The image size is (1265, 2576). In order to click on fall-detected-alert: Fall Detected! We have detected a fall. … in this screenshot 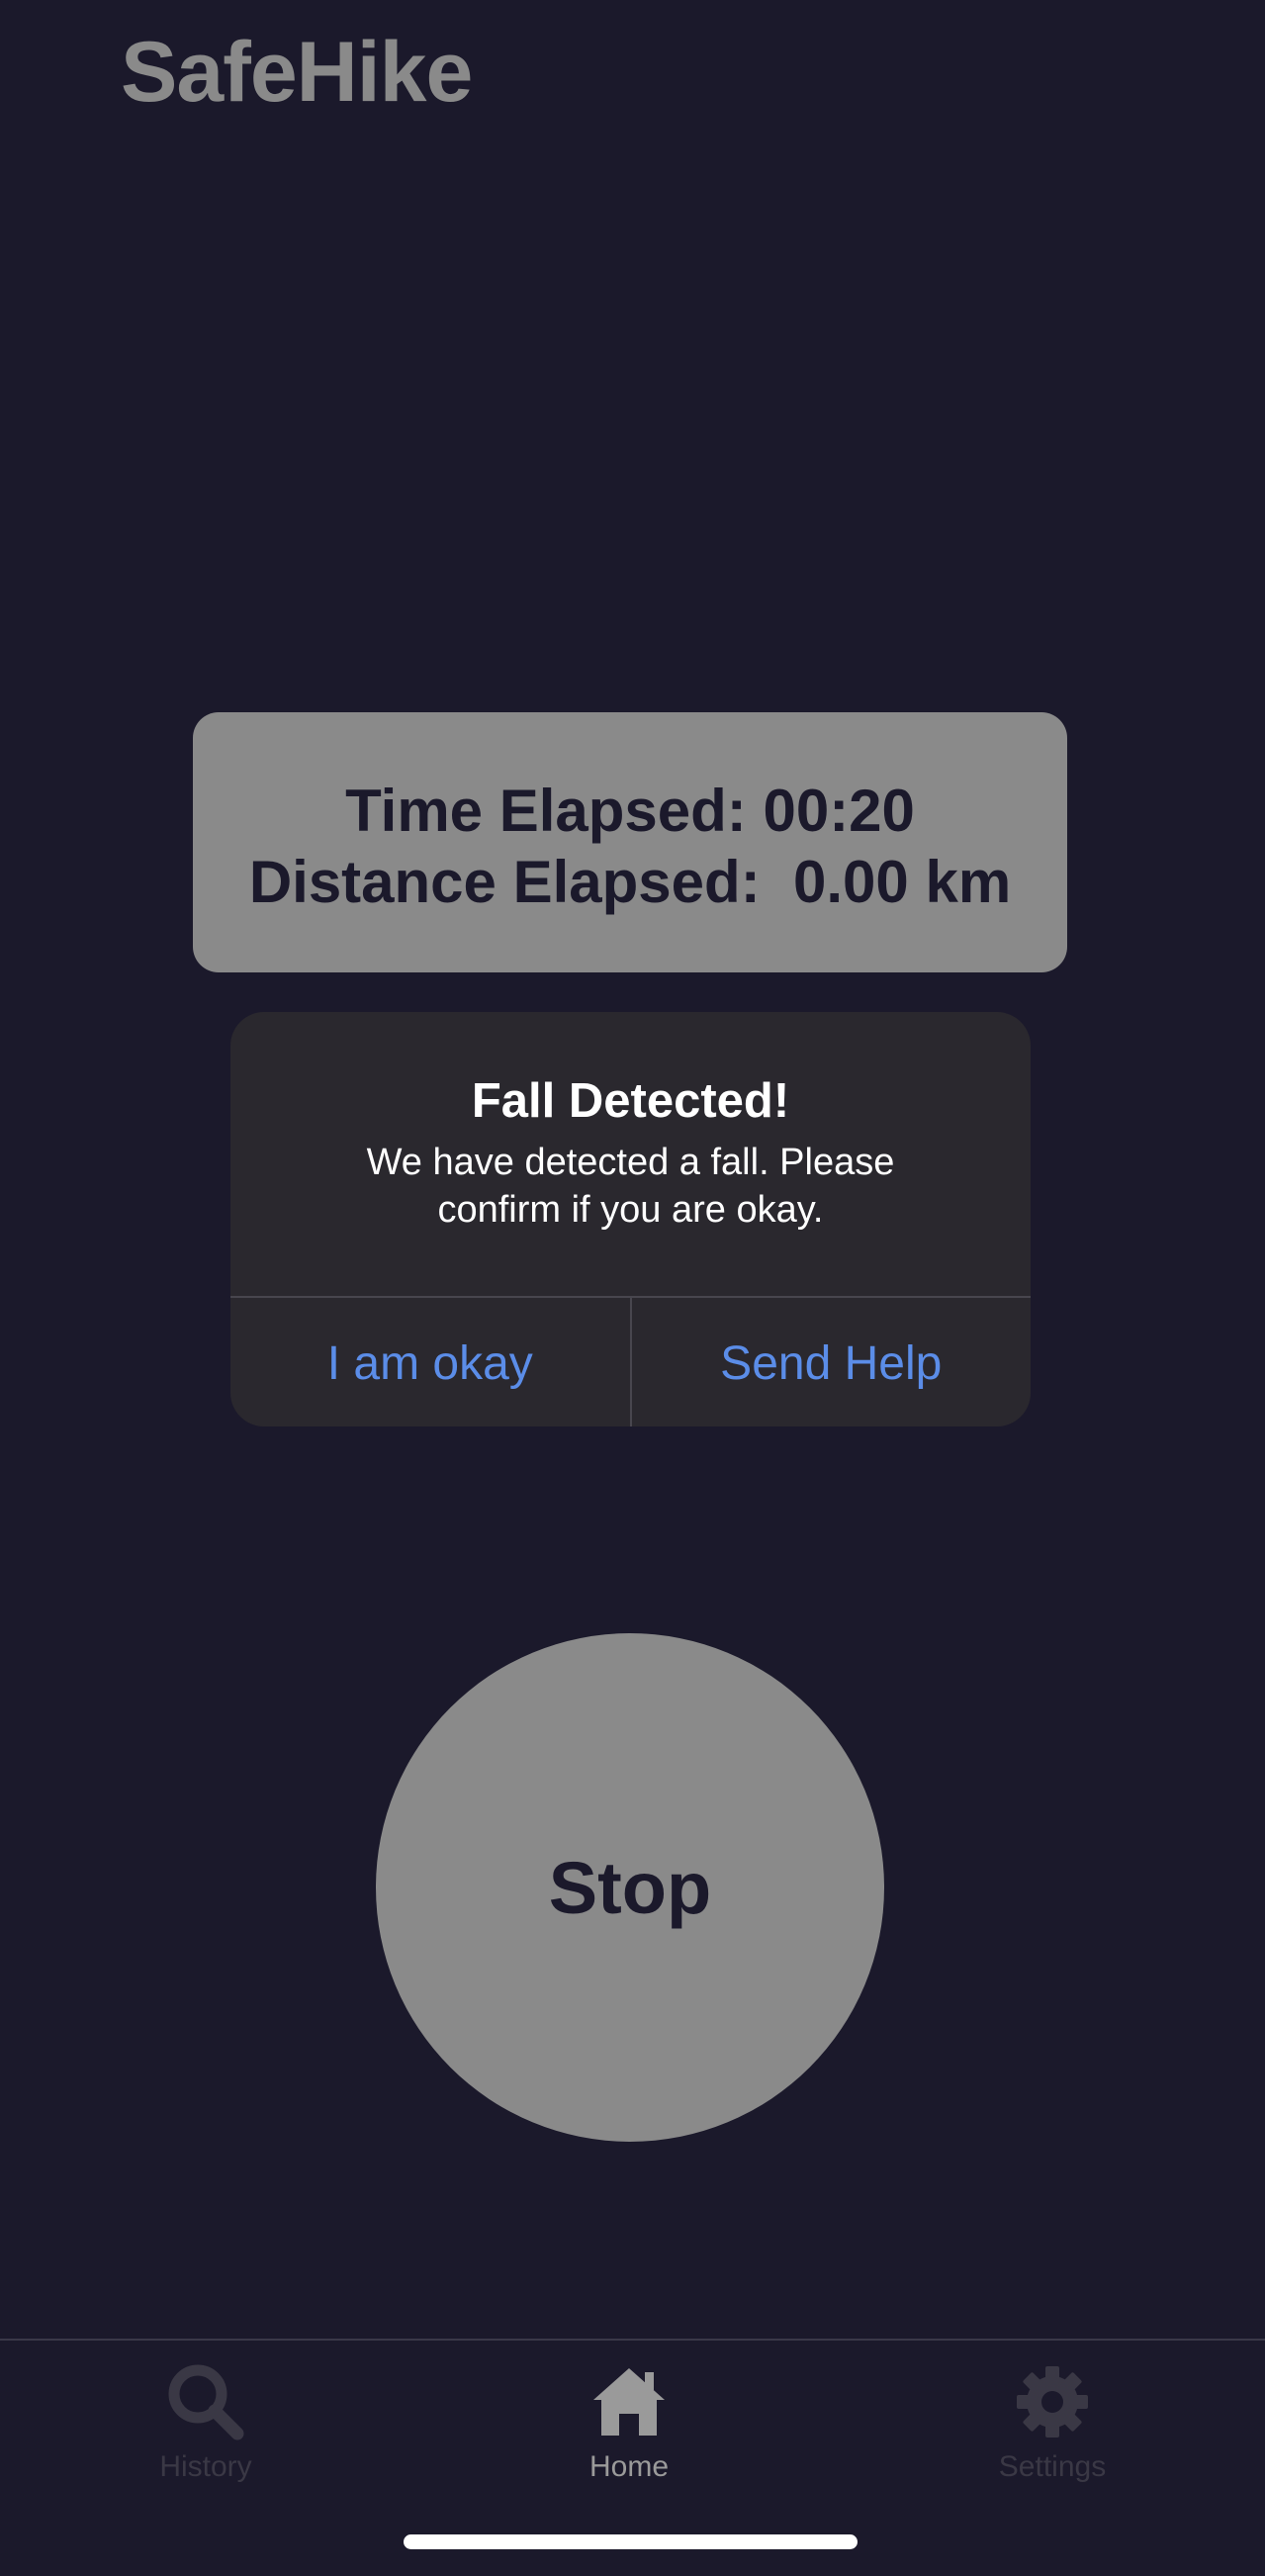, I will do `click(630, 1219)`.